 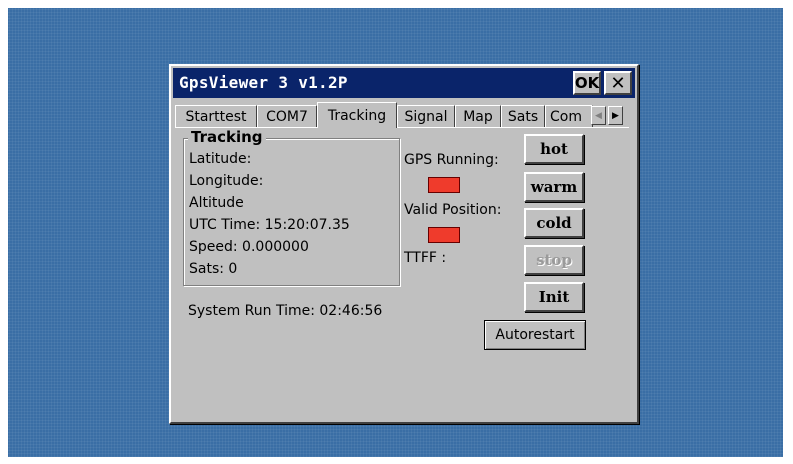 I want to click on hot-button: hot, so click(x=554, y=149).